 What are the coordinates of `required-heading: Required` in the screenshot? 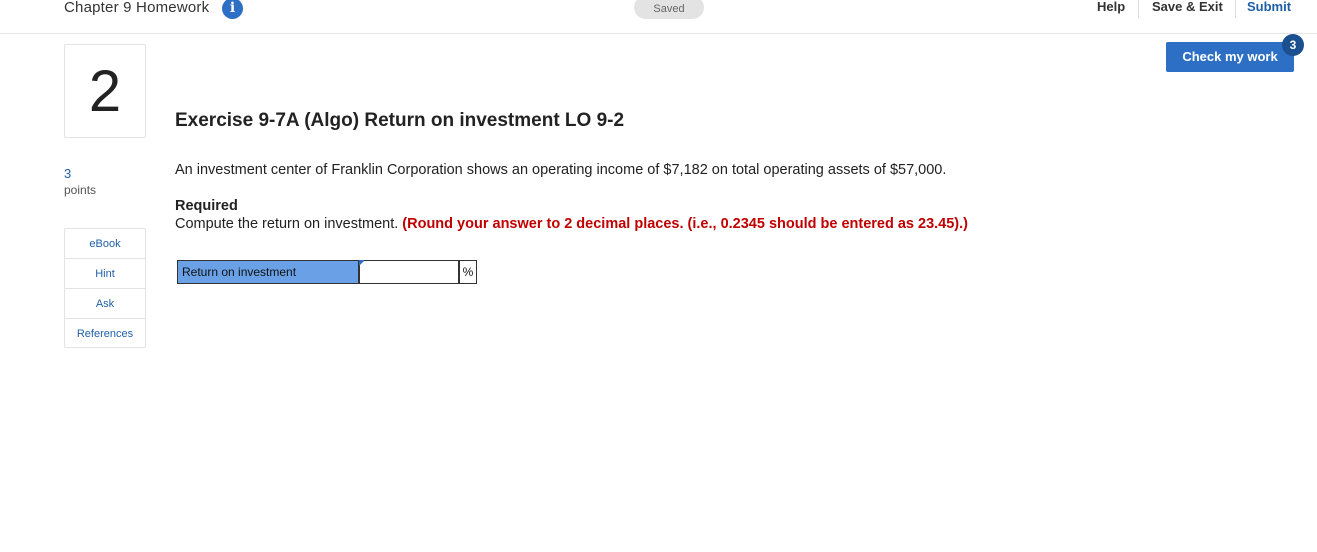 It's located at (206, 206).